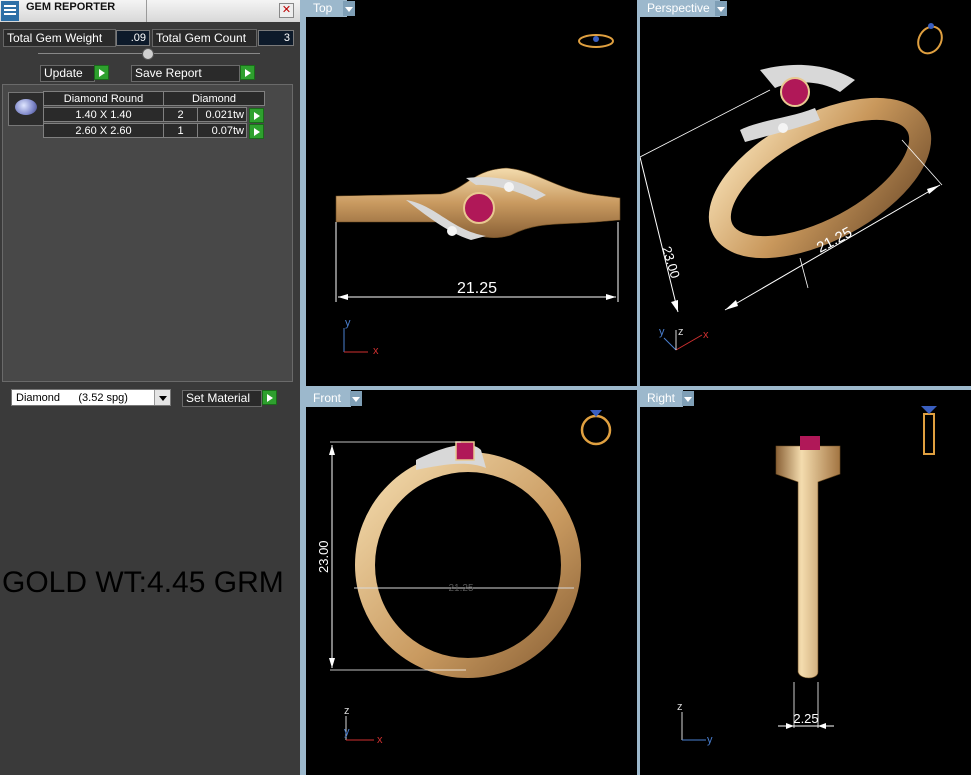  I want to click on axis-y-line, so click(670, 344).